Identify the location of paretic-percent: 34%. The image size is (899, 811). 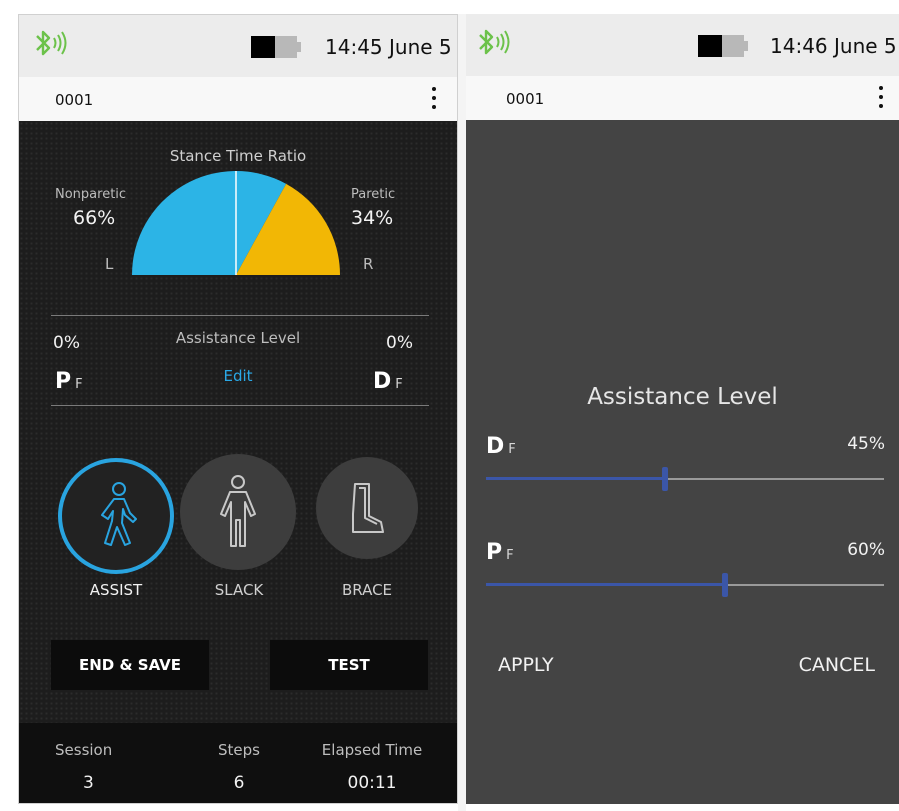
(372, 218).